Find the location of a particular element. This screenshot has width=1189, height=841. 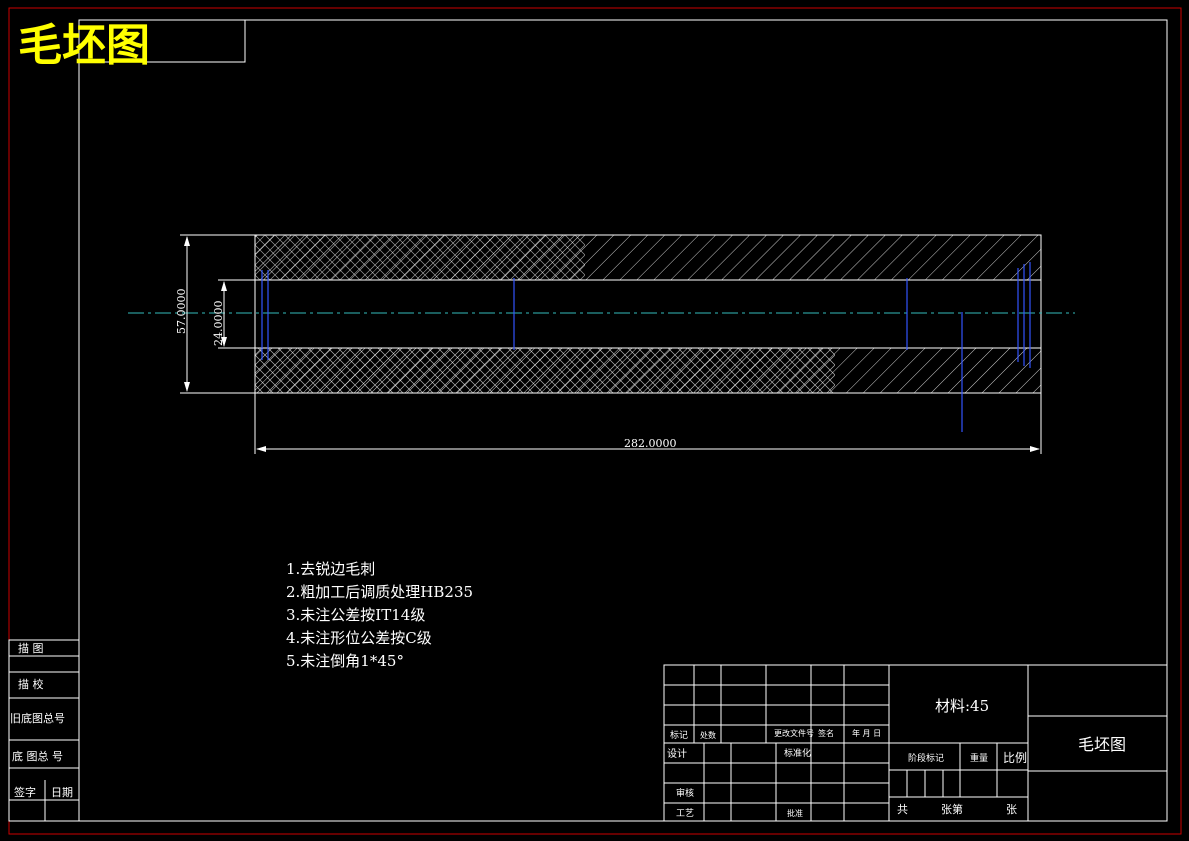

note-5: 5.未注倒角1*45° is located at coordinates (345, 661).